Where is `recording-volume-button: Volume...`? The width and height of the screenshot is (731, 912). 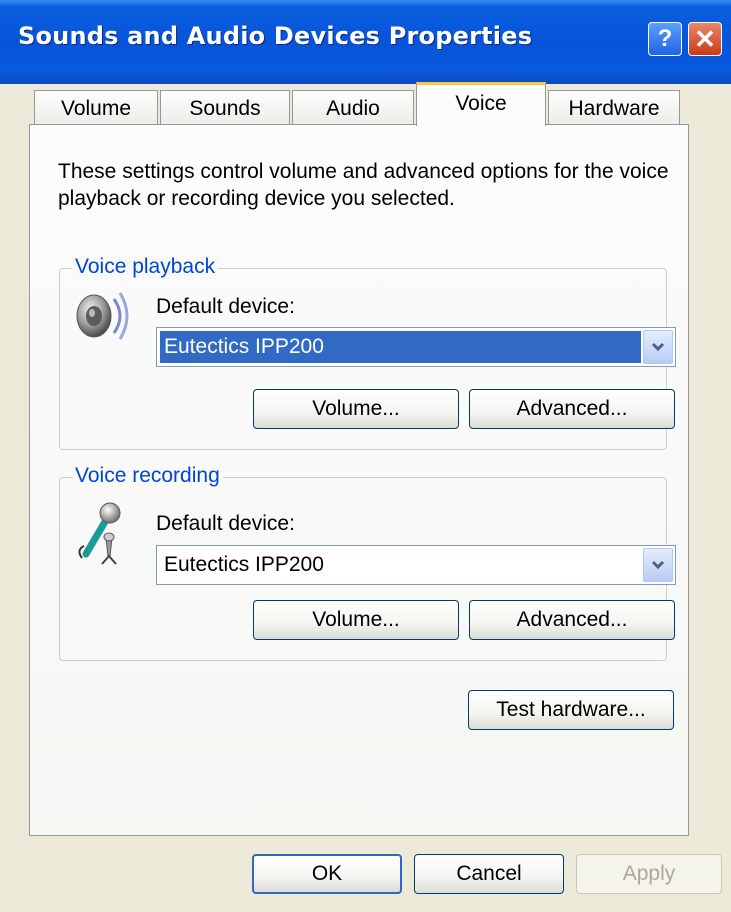 recording-volume-button: Volume... is located at coordinates (356, 620).